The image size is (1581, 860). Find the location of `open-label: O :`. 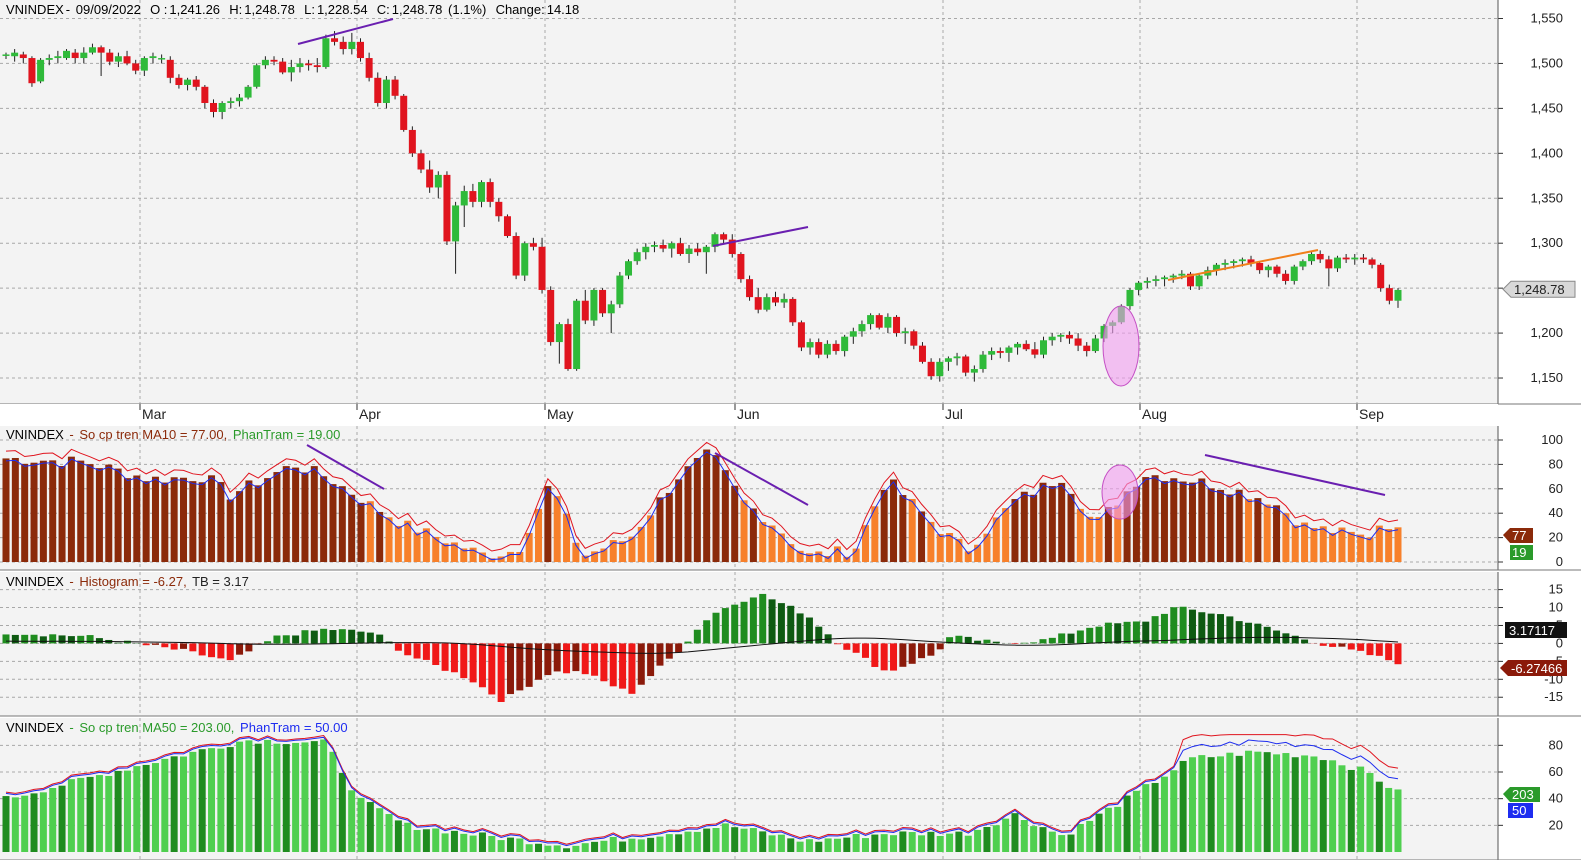

open-label: O : is located at coordinates (159, 9).